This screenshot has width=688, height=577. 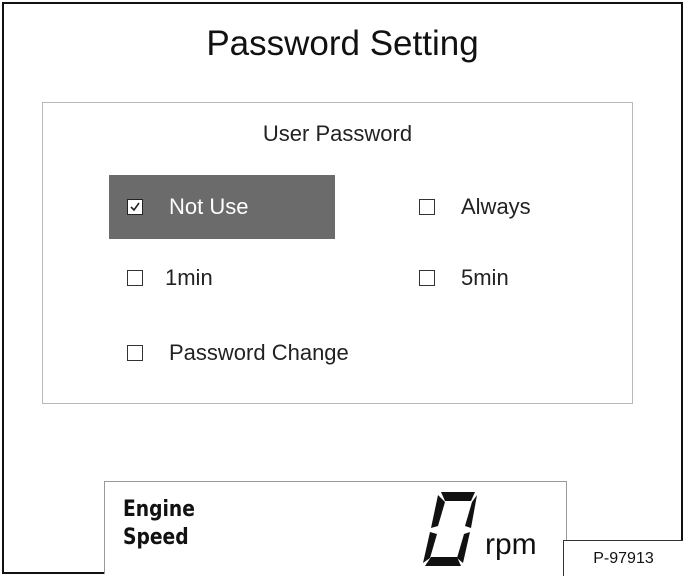 I want to click on engine-speed-label: Engine Speed, so click(x=159, y=524).